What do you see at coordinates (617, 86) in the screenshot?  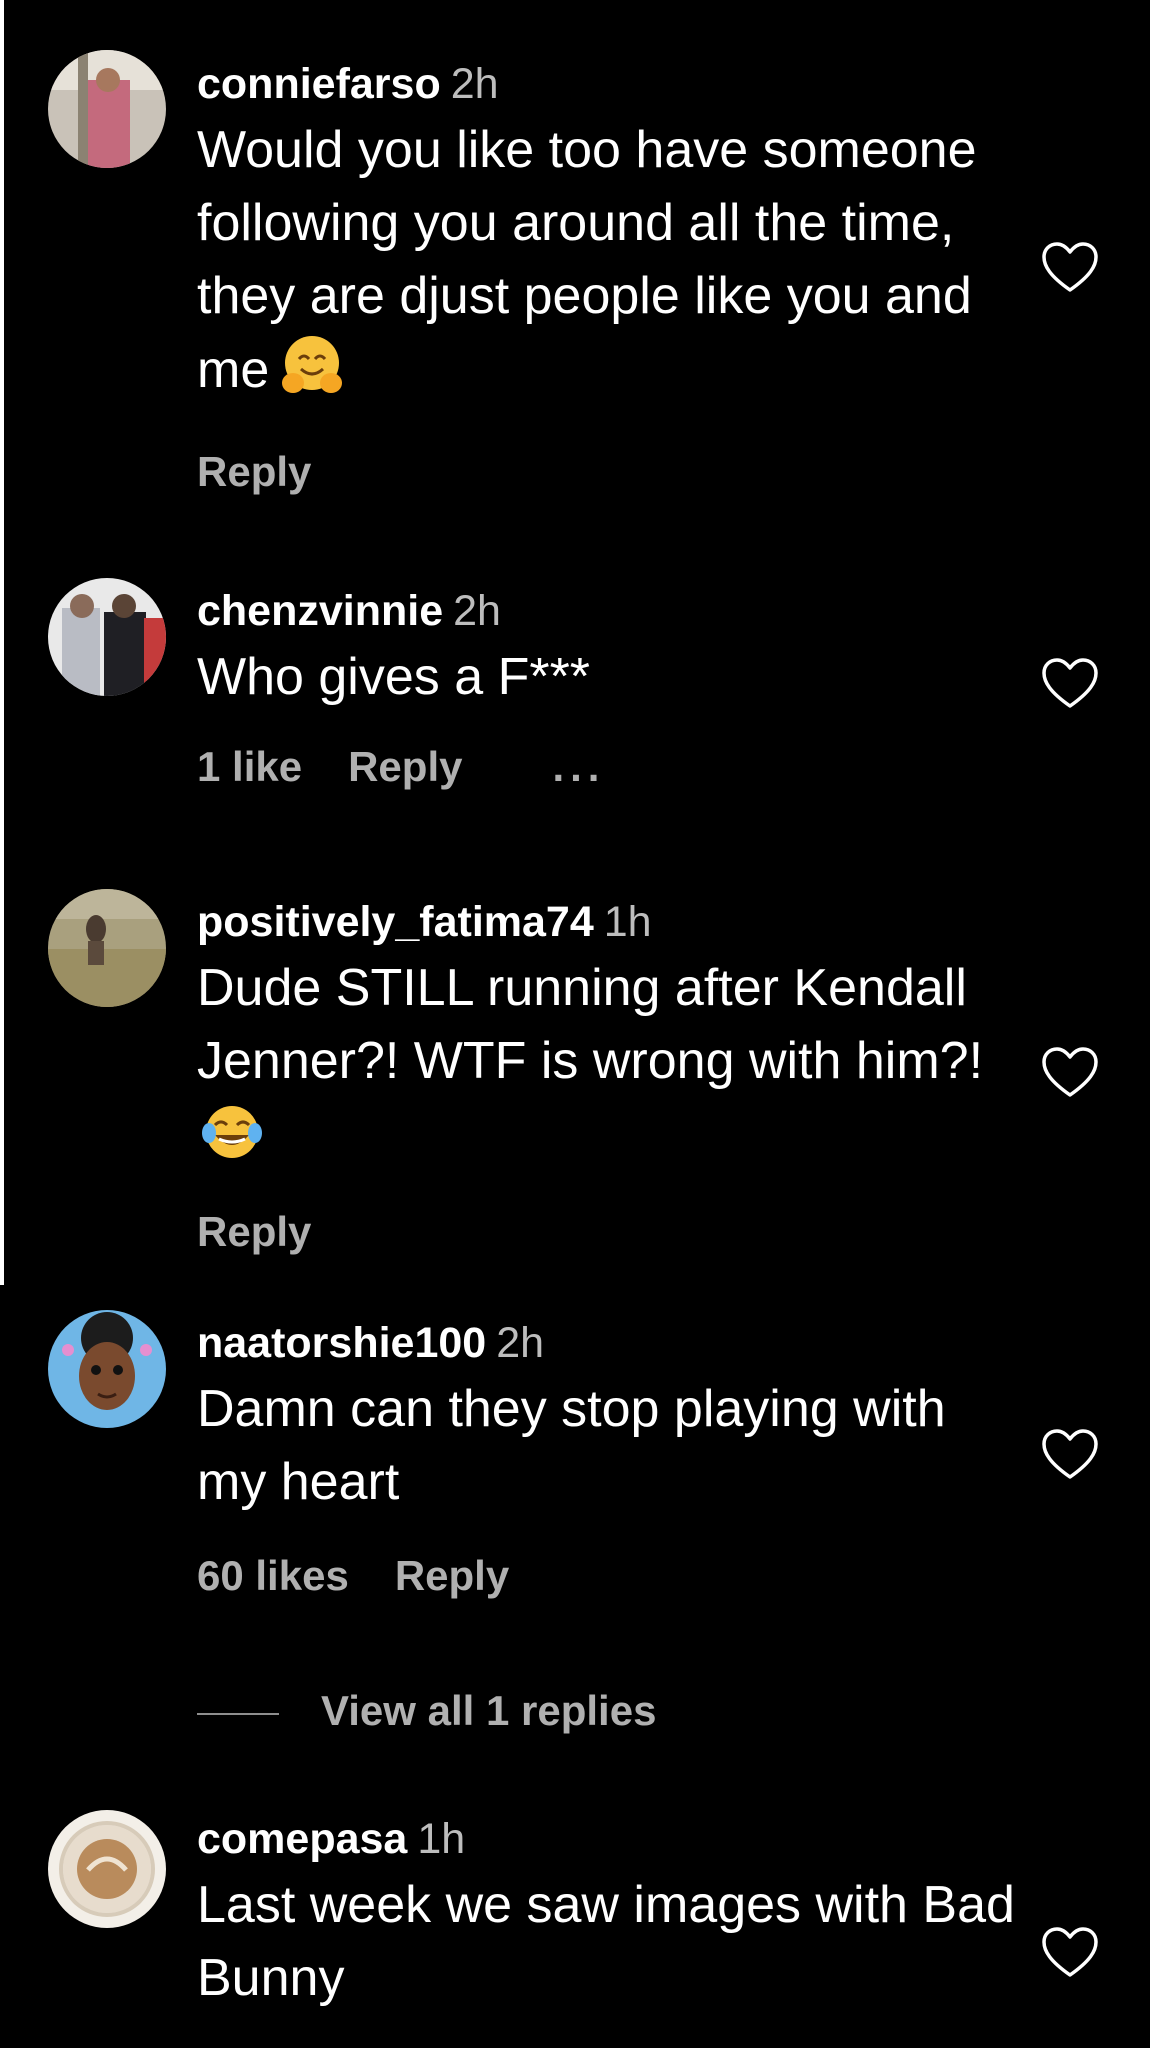 I see `comment-meta: conniefarso 2h` at bounding box center [617, 86].